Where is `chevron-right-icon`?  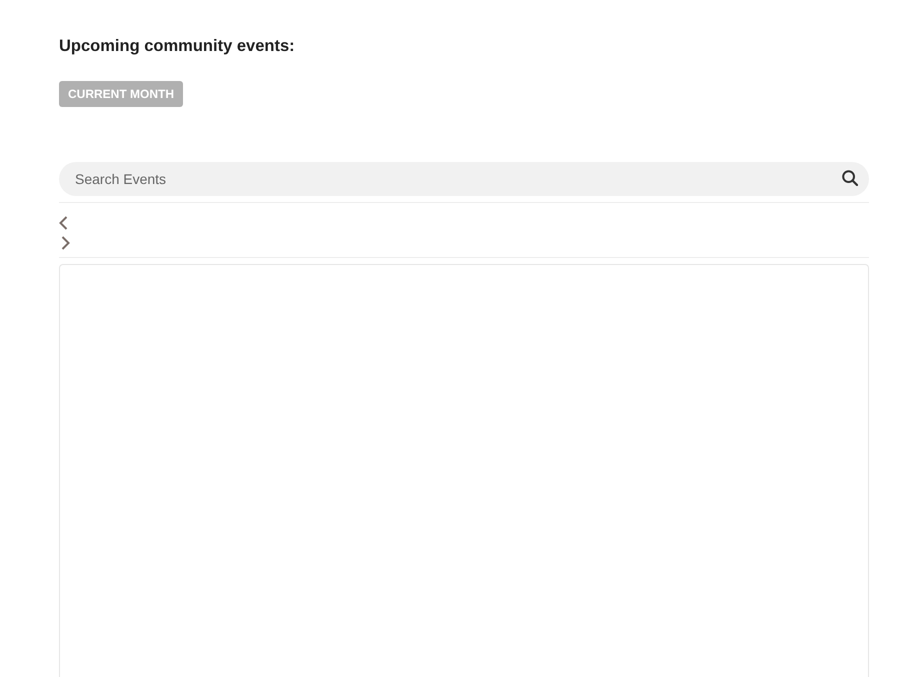 chevron-right-icon is located at coordinates (65, 243).